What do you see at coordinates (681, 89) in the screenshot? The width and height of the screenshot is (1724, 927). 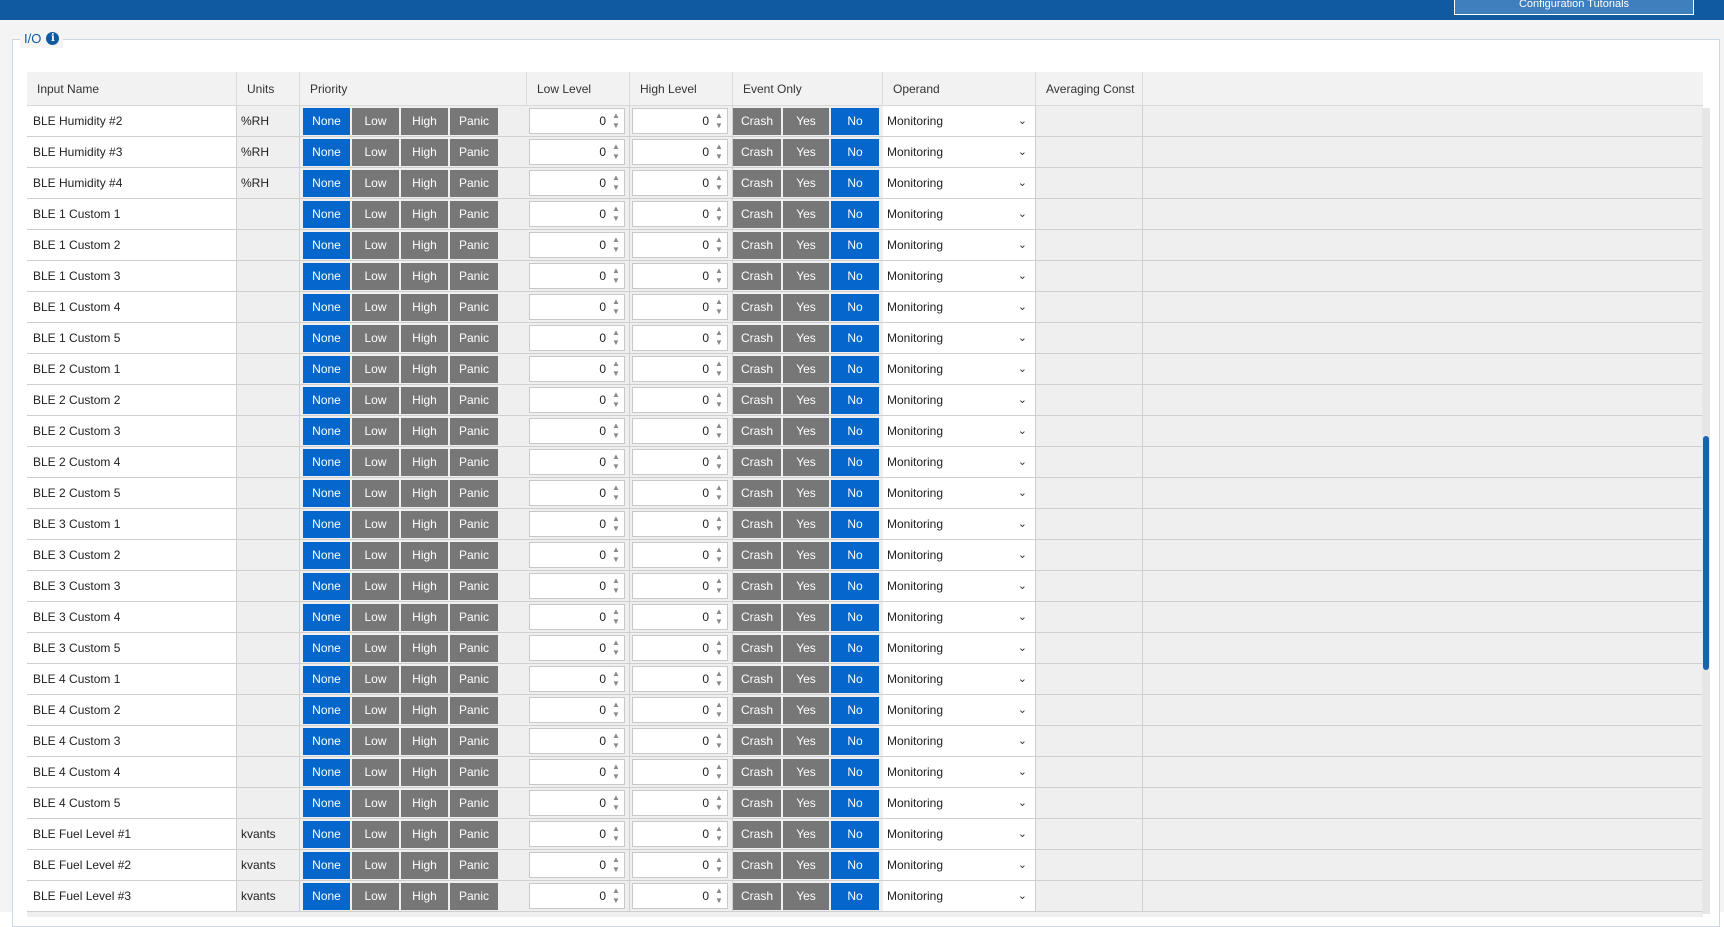 I see `header-high-level: High Level` at bounding box center [681, 89].